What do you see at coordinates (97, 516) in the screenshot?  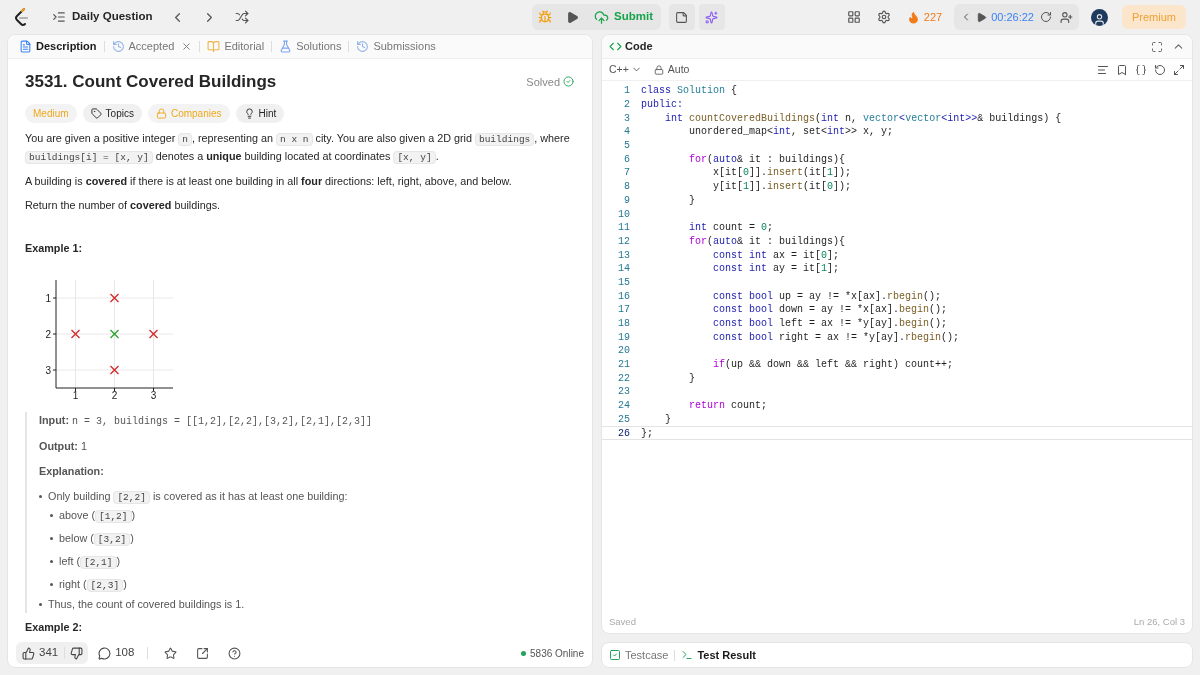 I see `explanation-item: above ( [1,2] )` at bounding box center [97, 516].